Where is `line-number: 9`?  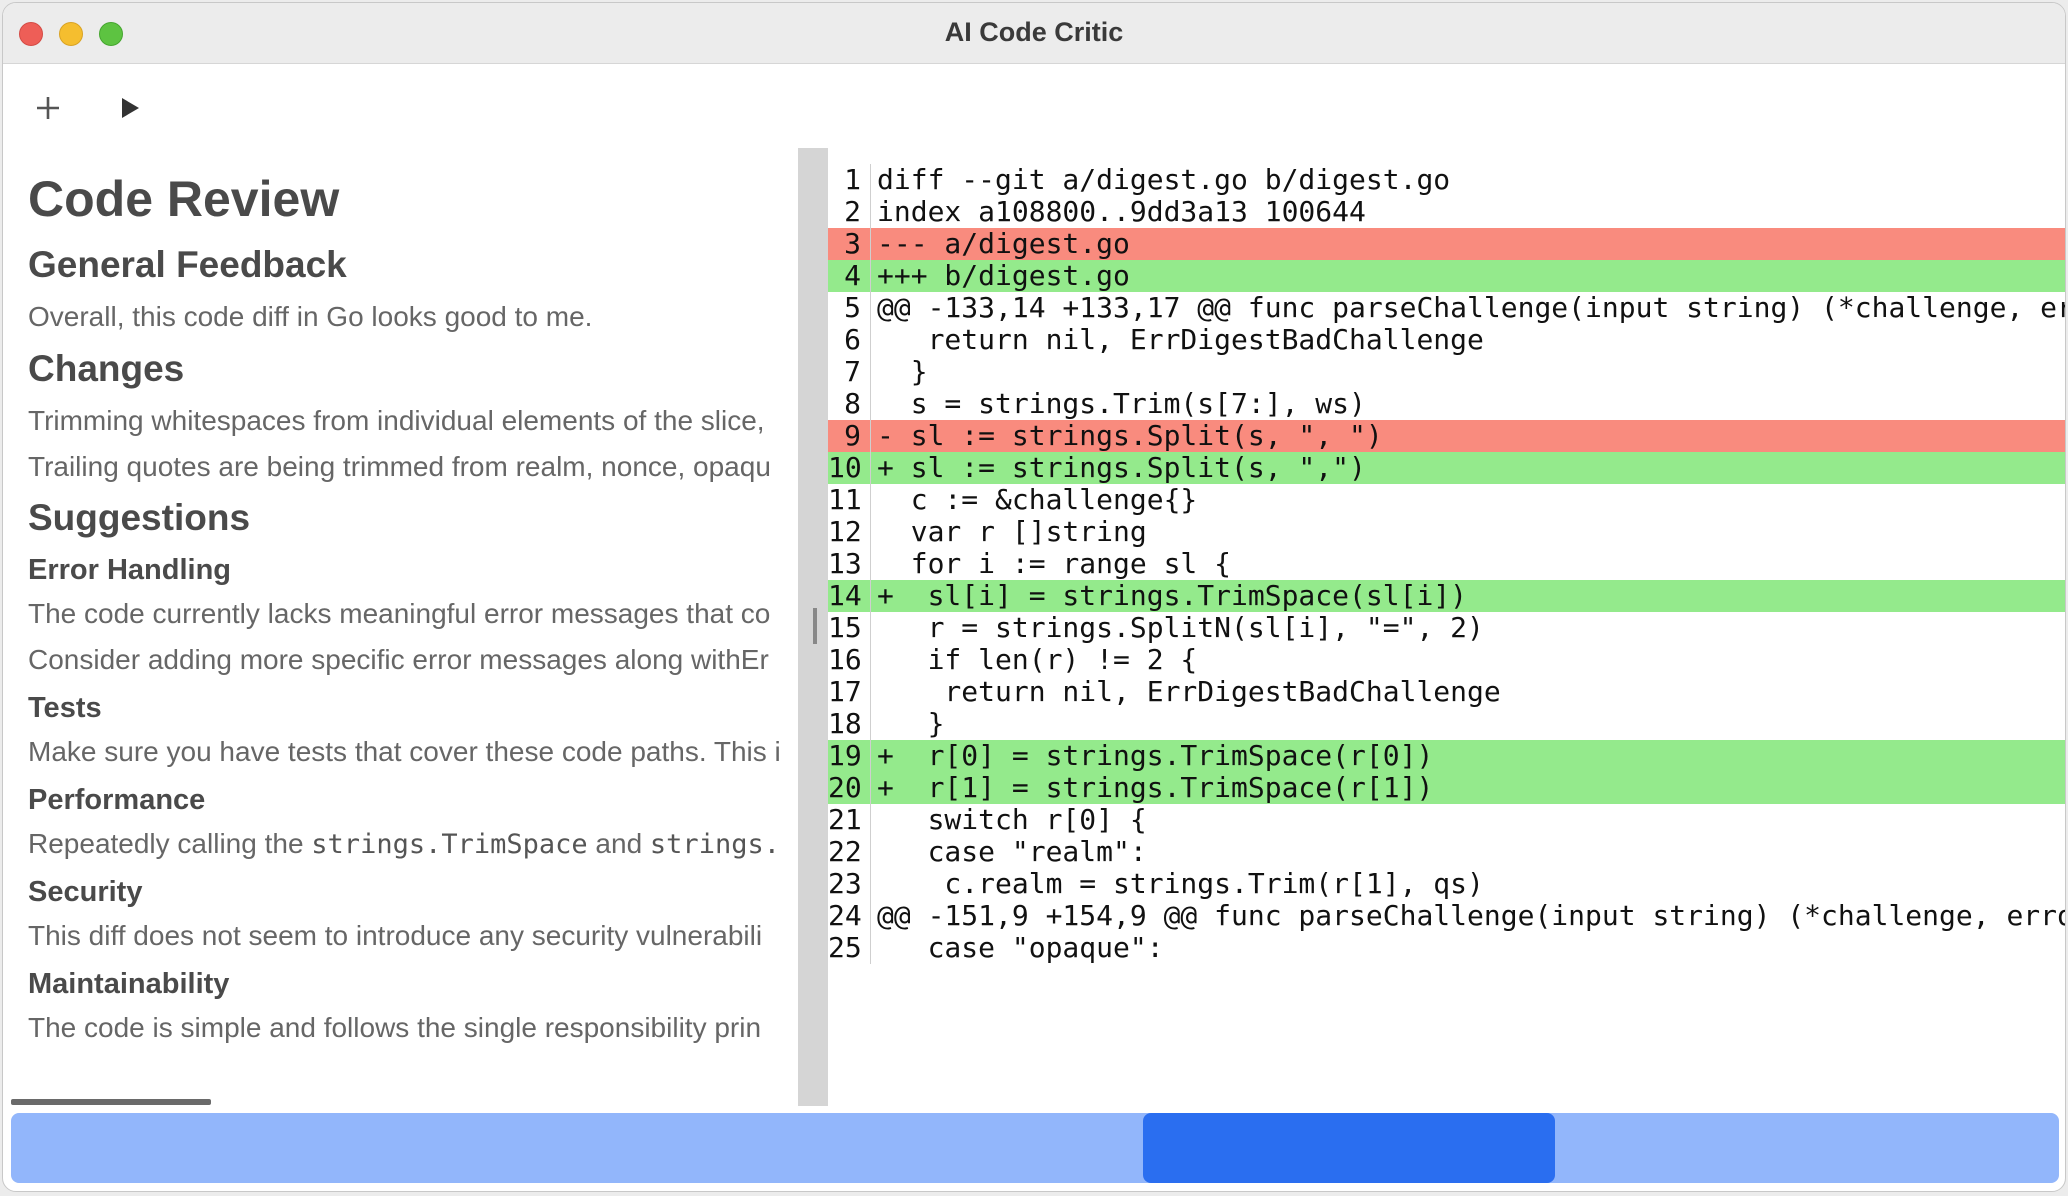 line-number: 9 is located at coordinates (852, 435).